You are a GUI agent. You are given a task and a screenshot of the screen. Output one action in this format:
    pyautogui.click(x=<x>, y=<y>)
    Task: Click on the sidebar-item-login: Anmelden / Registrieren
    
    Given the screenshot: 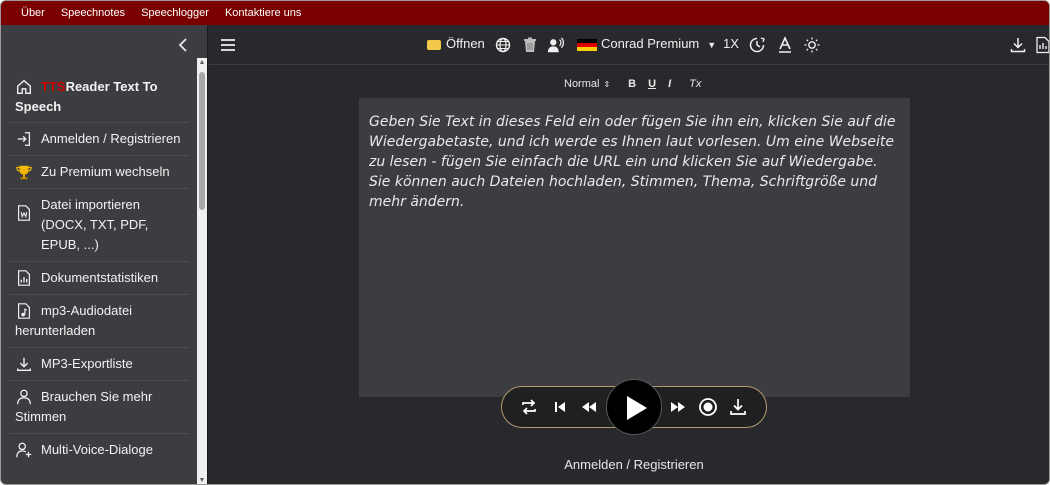 What is the action you would take?
    pyautogui.click(x=99, y=139)
    